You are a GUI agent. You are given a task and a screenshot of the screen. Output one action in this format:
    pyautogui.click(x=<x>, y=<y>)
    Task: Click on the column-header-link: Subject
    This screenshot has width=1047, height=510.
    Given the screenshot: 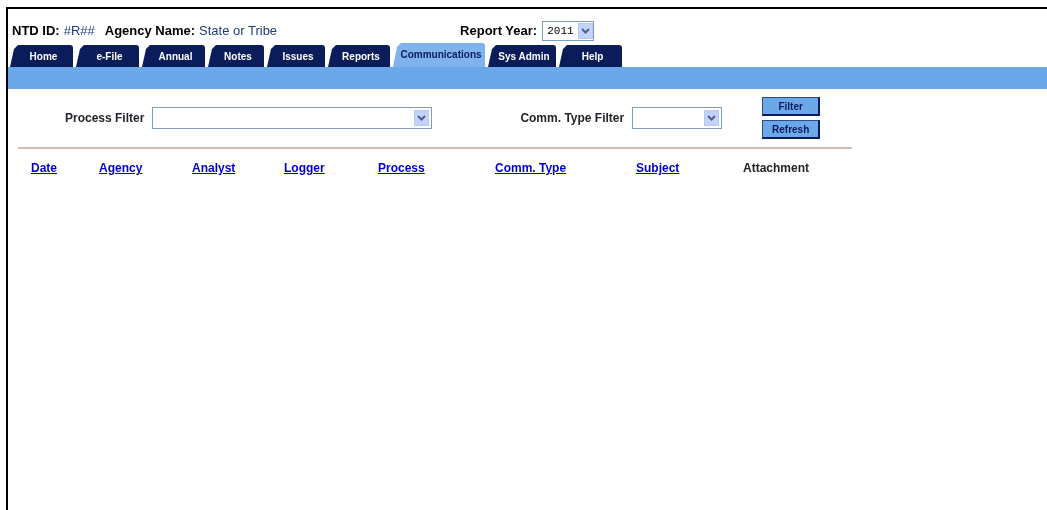 What is the action you would take?
    pyautogui.click(x=658, y=168)
    